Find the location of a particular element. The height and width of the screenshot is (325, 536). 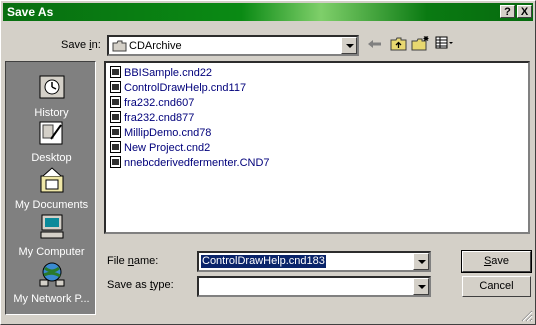

save-button: Save is located at coordinates (496, 261).